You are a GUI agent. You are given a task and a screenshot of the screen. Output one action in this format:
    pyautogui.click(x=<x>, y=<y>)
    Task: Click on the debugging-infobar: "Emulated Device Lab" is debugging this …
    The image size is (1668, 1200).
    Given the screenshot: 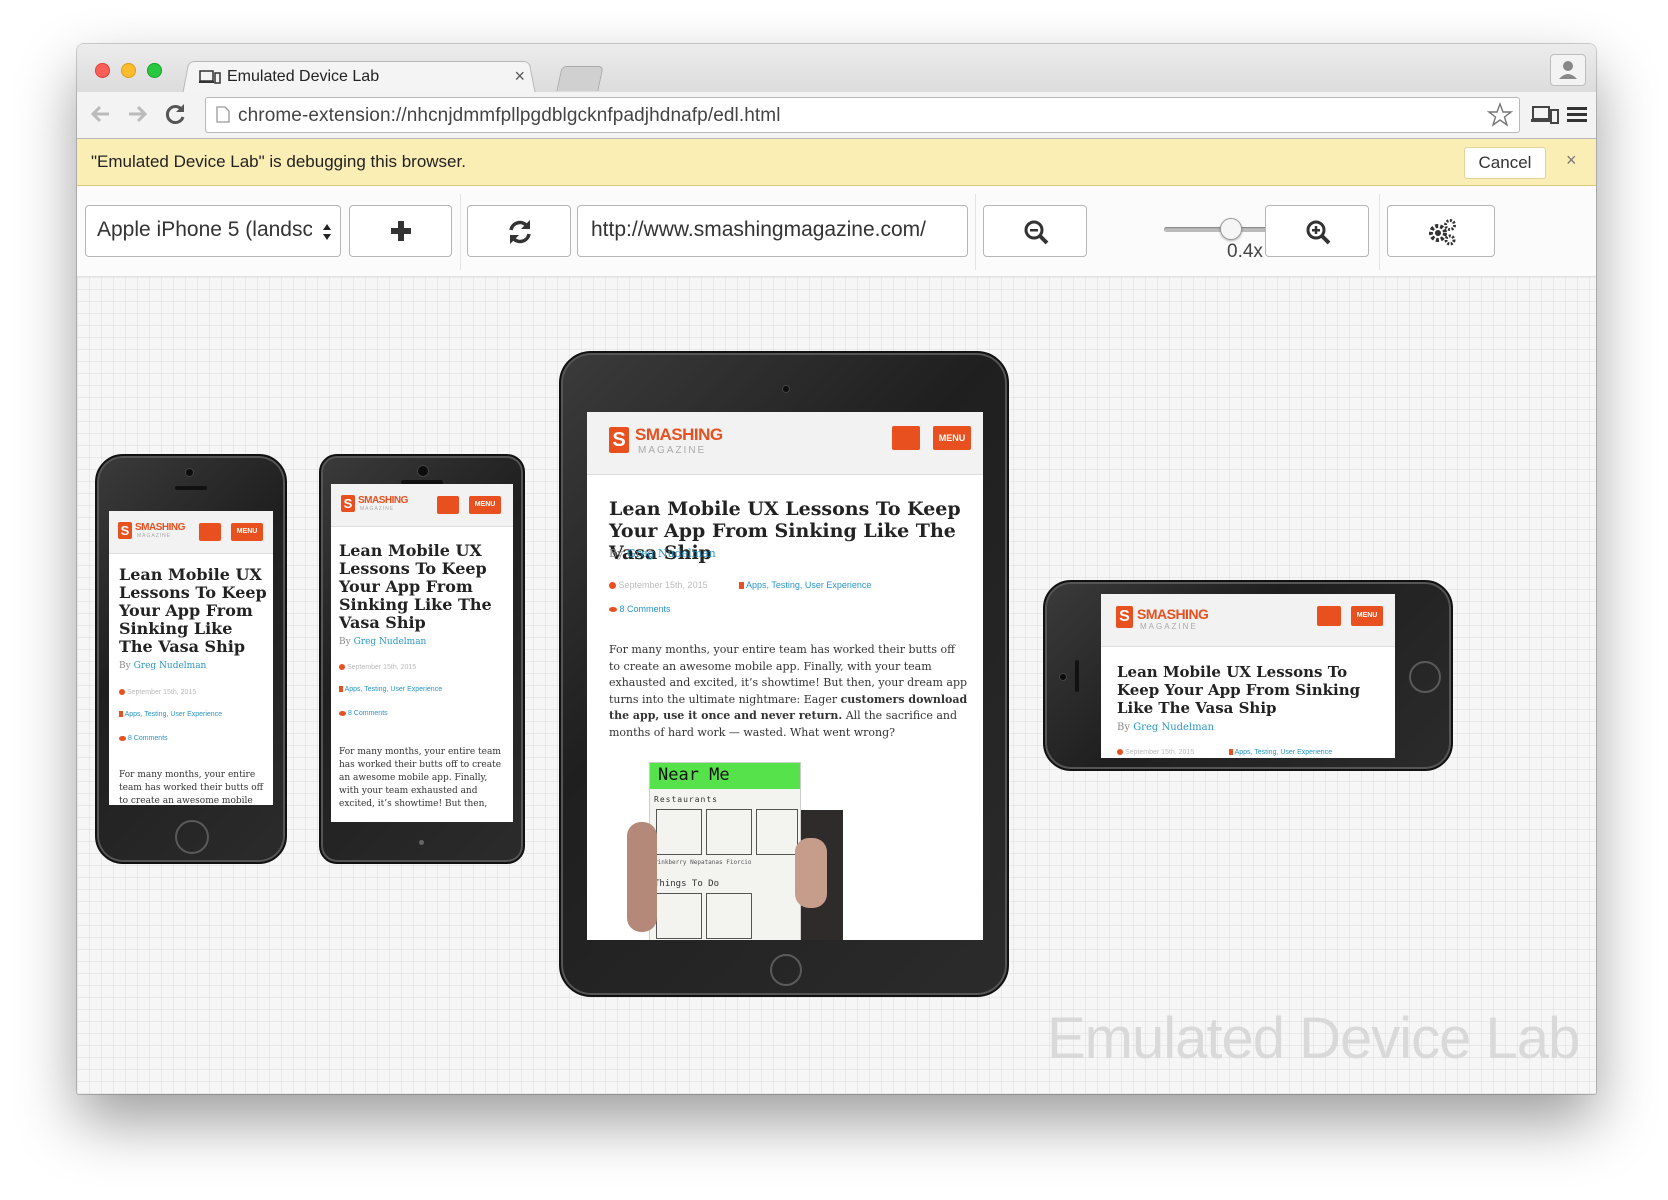 What is the action you would take?
    pyautogui.click(x=836, y=162)
    